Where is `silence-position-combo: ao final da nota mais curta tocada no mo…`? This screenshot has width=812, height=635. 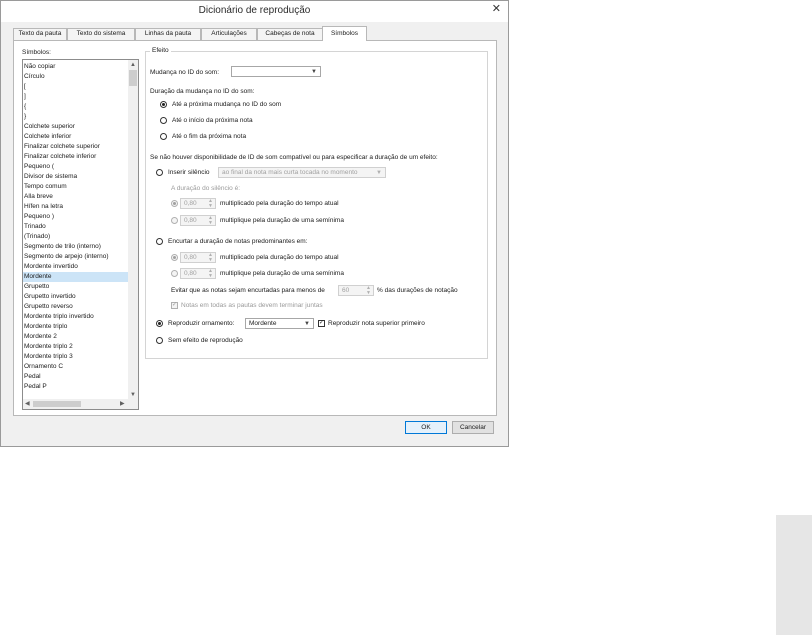 silence-position-combo: ao final da nota mais curta tocada no mo… is located at coordinates (302, 172).